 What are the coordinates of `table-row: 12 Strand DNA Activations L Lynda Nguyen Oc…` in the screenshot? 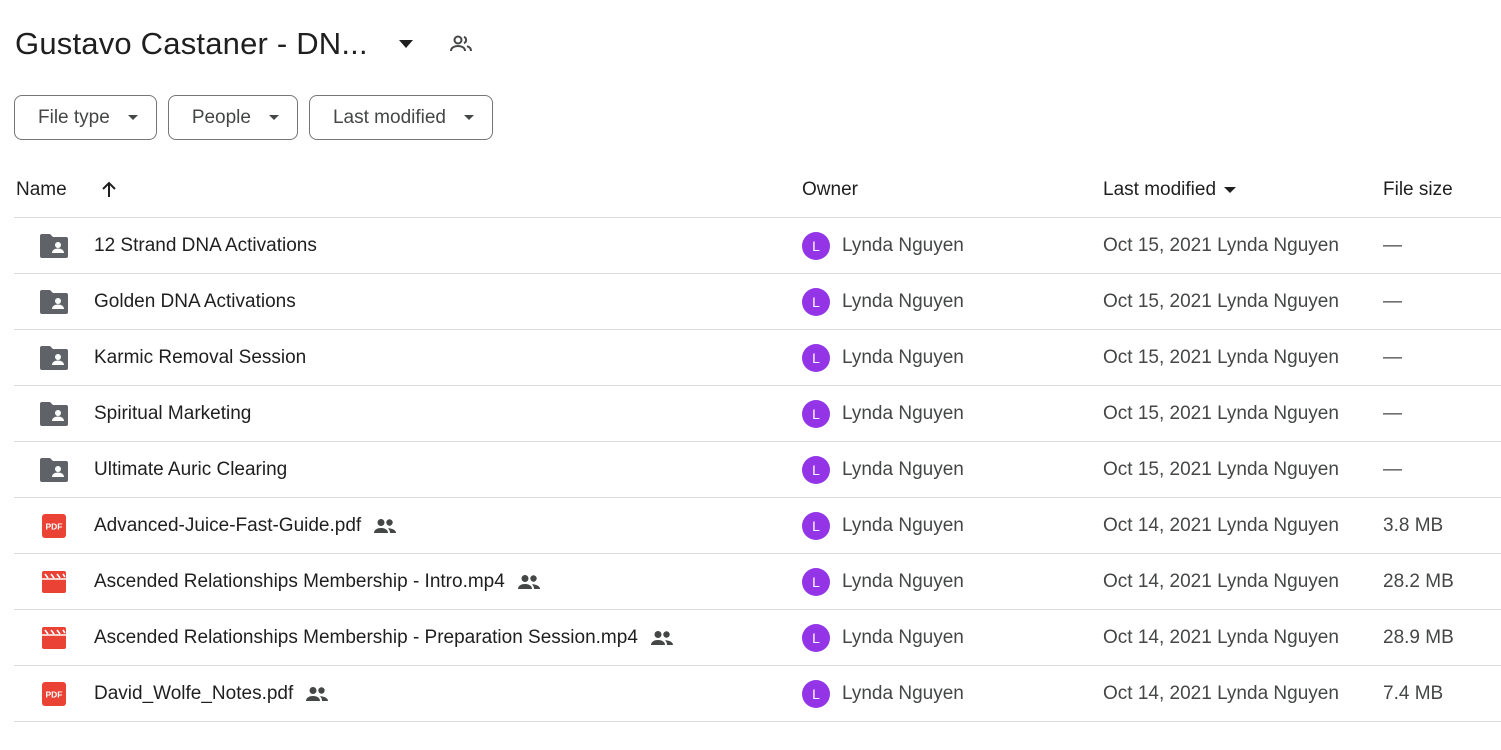 It's located at (757, 246).